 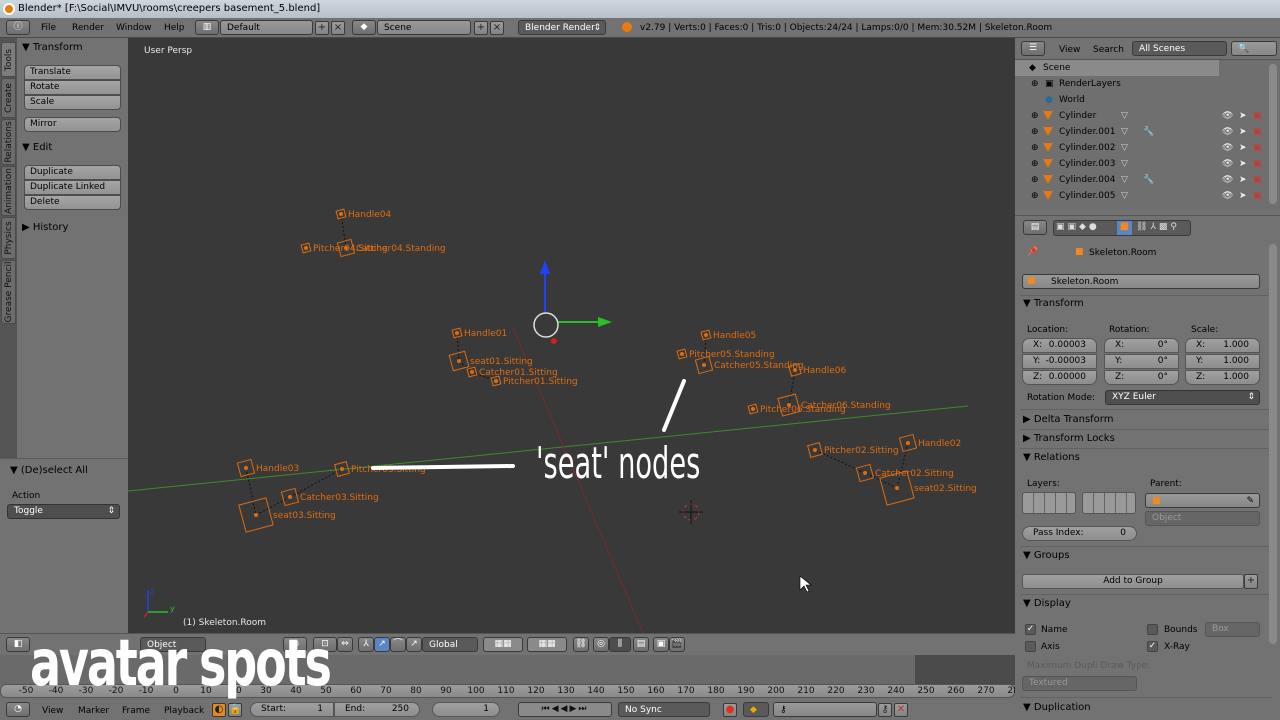 What do you see at coordinates (1222, 377) in the screenshot?
I see `scale-z-field: Z: 1.000` at bounding box center [1222, 377].